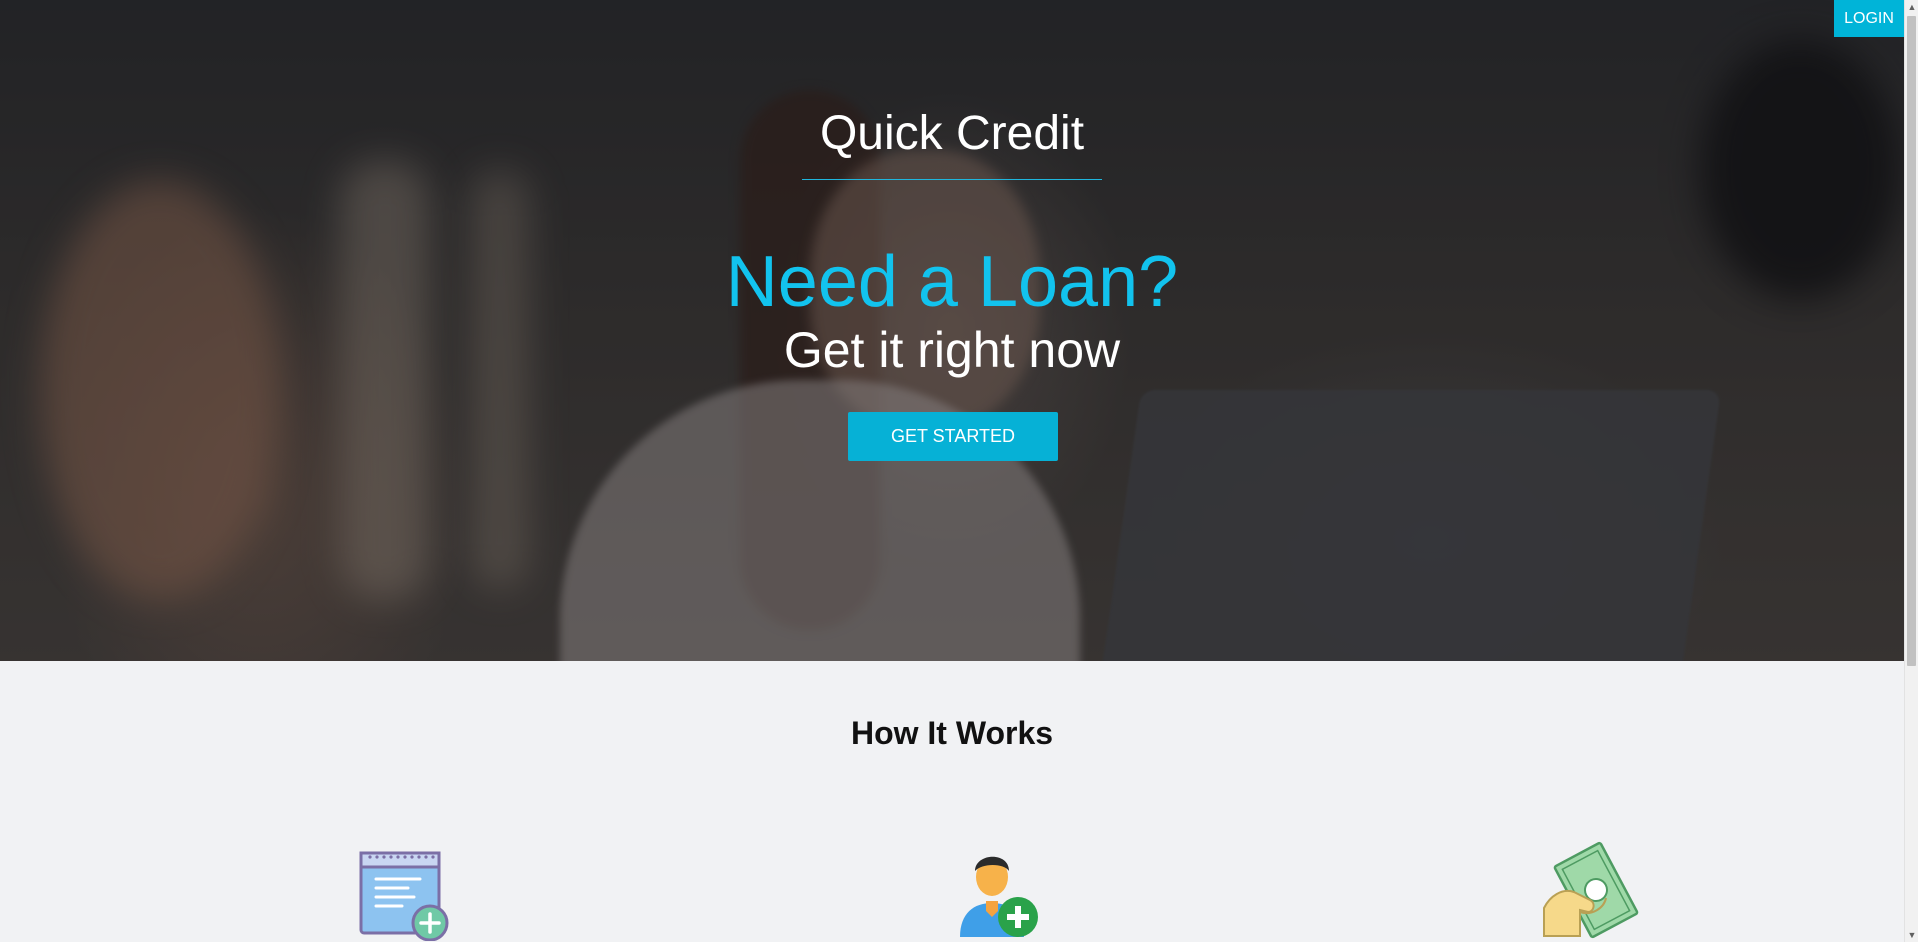 This screenshot has height=942, width=1918. I want to click on brand-title: Quick Credit, so click(952, 133).